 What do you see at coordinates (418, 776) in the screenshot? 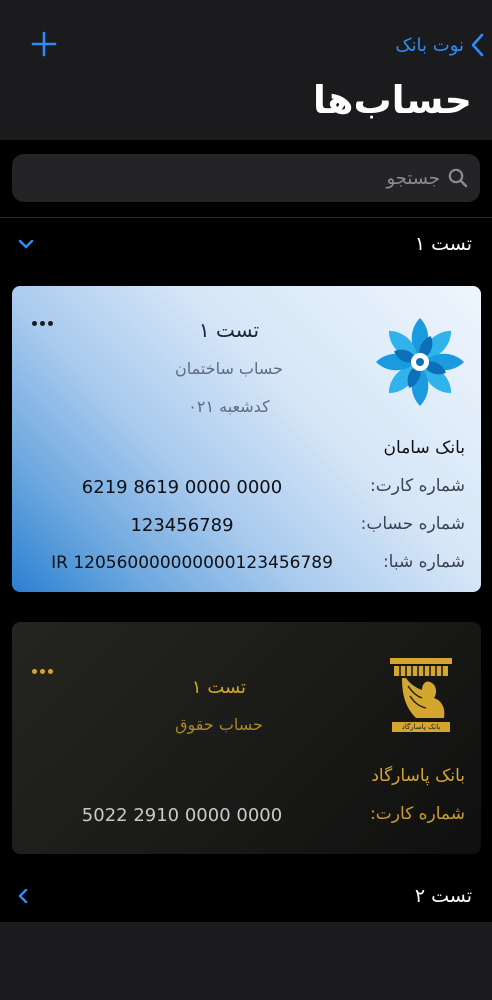
I see `bank-name: بانک پاسارگاد` at bounding box center [418, 776].